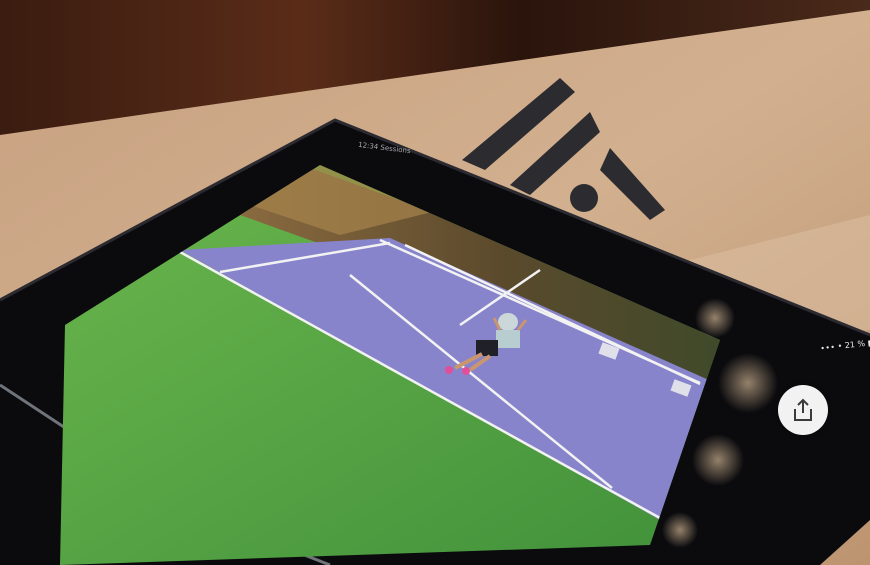  I want to click on share-icon, so click(803, 409).